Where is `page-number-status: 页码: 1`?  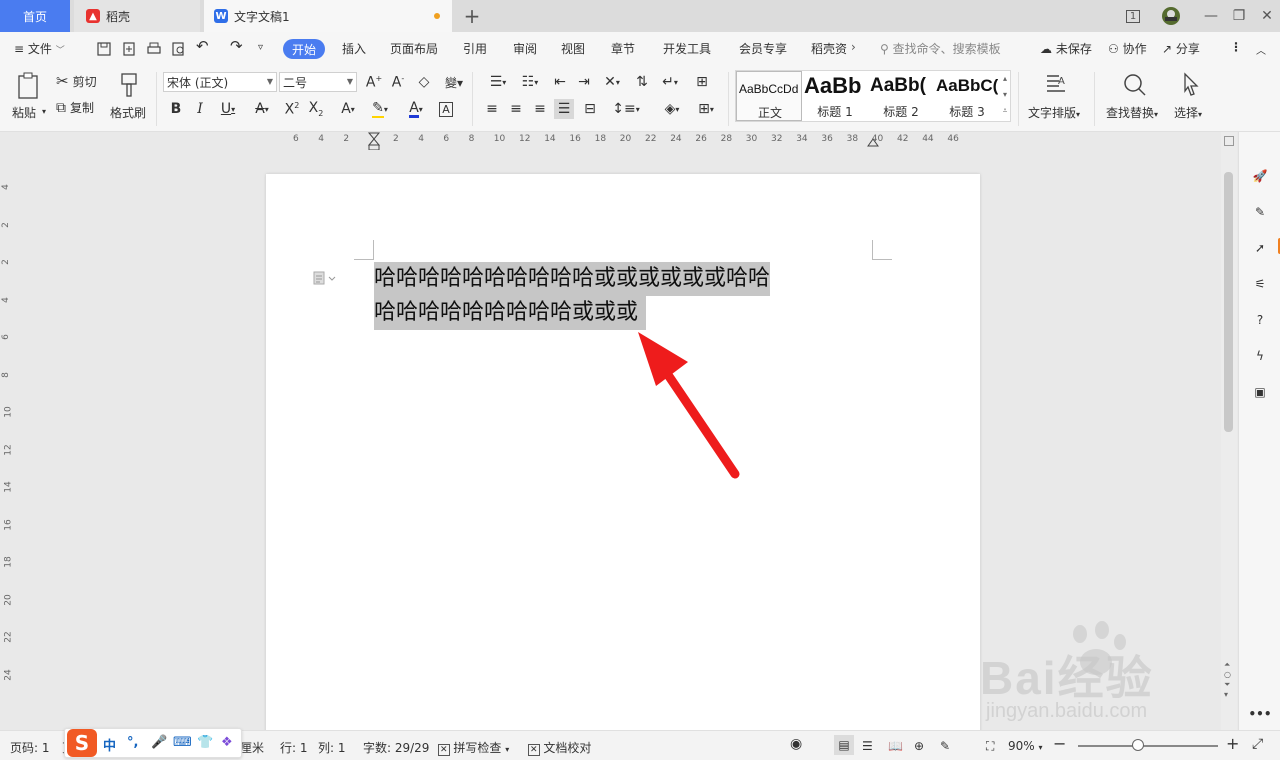
page-number-status: 页码: 1 is located at coordinates (30, 747).